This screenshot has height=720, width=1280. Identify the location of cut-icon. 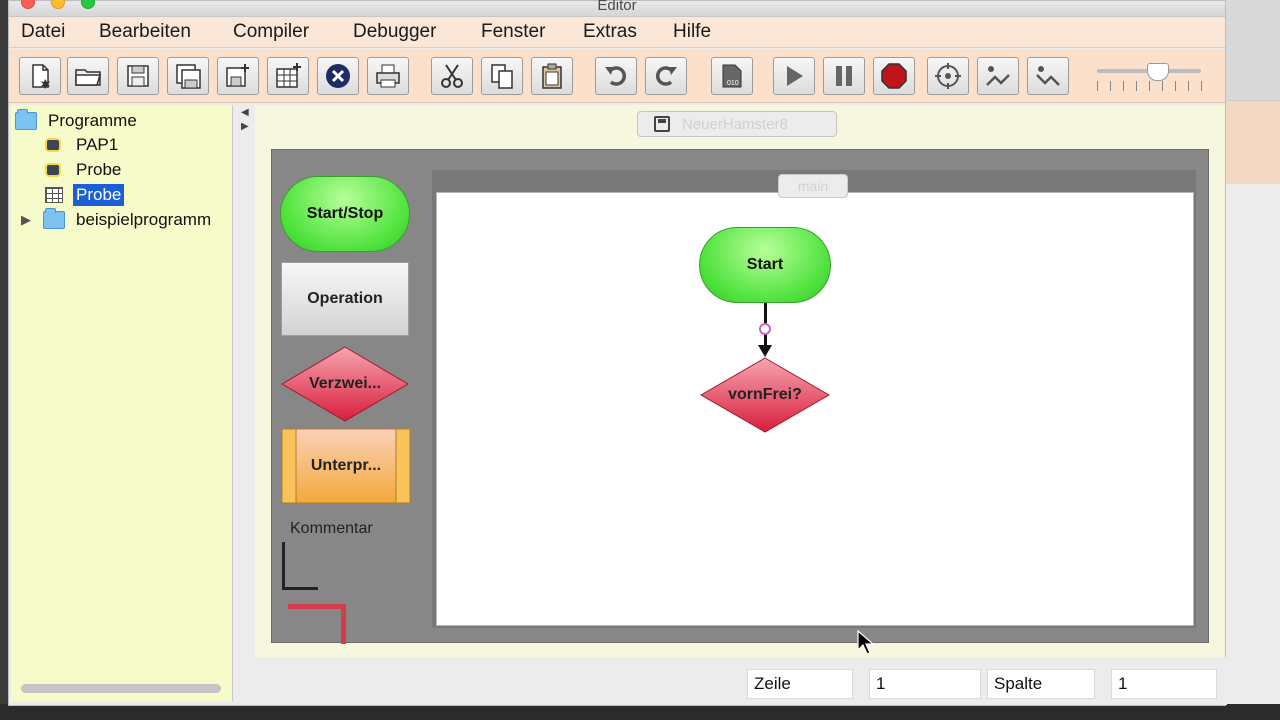
(452, 76).